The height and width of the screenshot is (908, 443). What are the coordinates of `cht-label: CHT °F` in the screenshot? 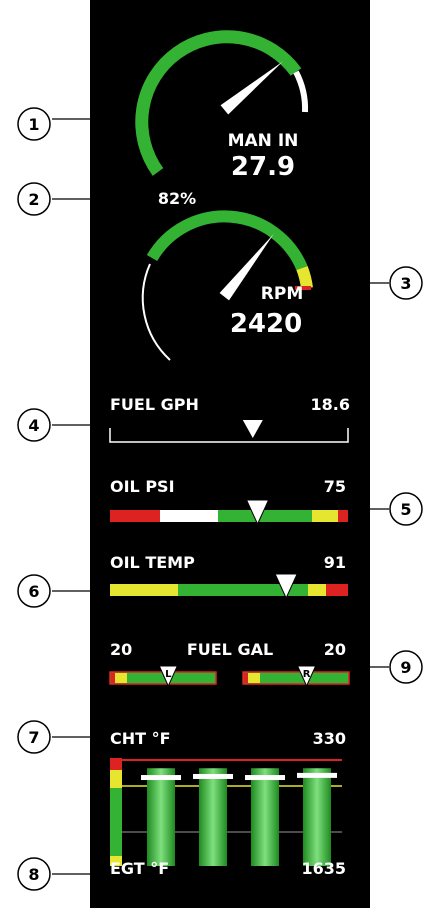 It's located at (140, 738).